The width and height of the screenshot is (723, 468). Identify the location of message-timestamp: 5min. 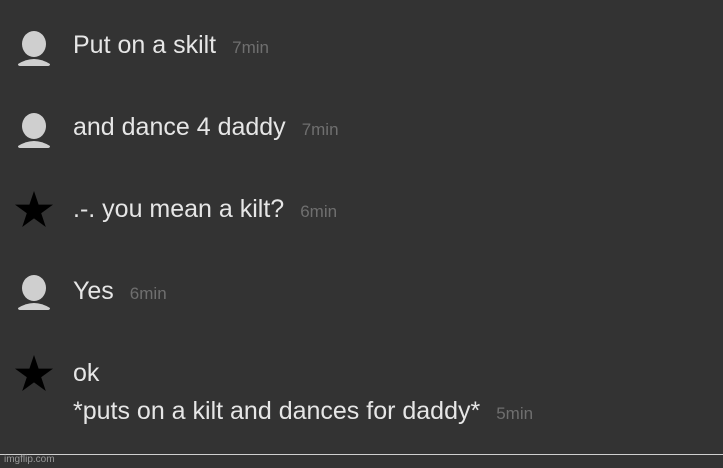
(515, 413).